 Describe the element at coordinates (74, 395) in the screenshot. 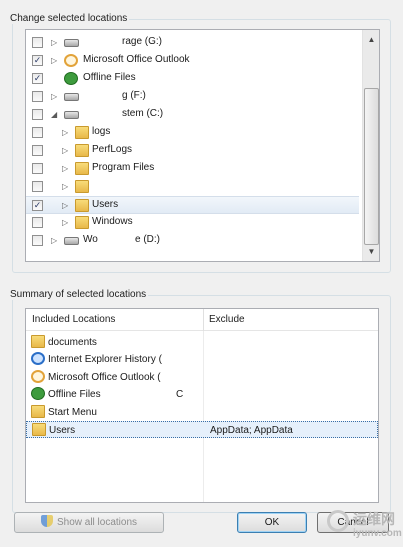

I see `summary-row-location: Offline Files` at that location.